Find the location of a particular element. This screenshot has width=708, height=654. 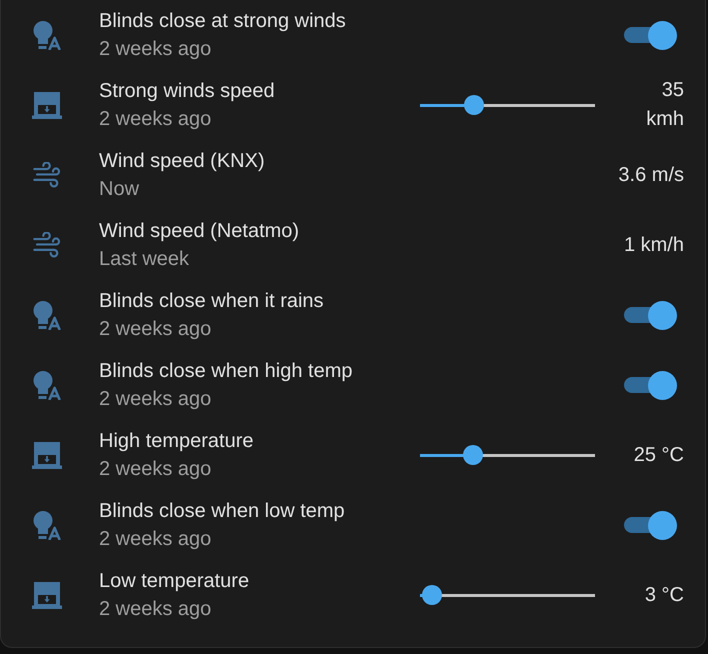

entity-name: Blinds close at strong winds is located at coordinates (361, 21).